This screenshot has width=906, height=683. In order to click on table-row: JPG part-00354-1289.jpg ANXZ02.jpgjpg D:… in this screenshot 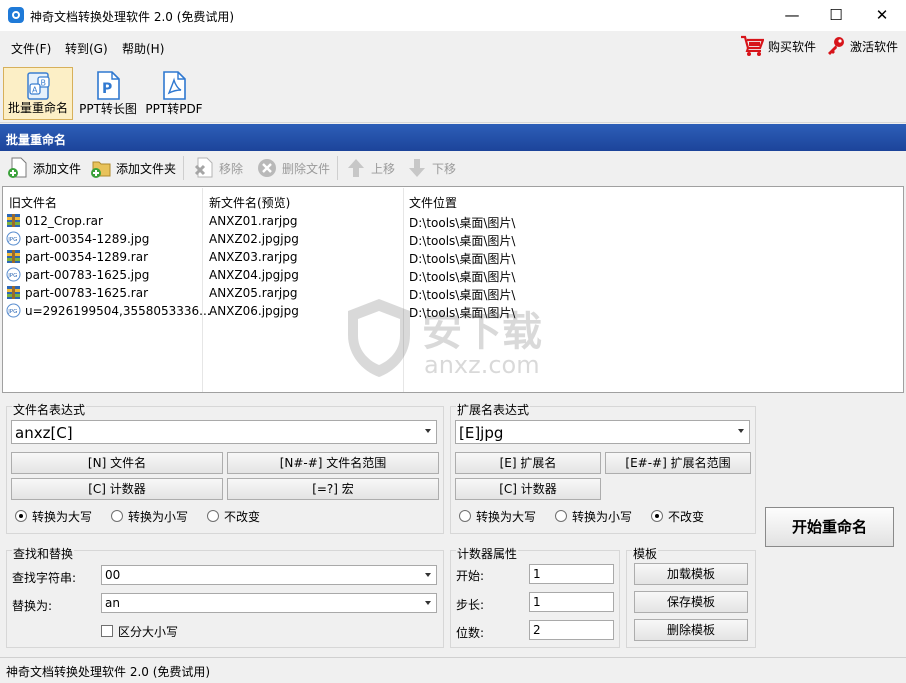, I will do `click(452, 239)`.